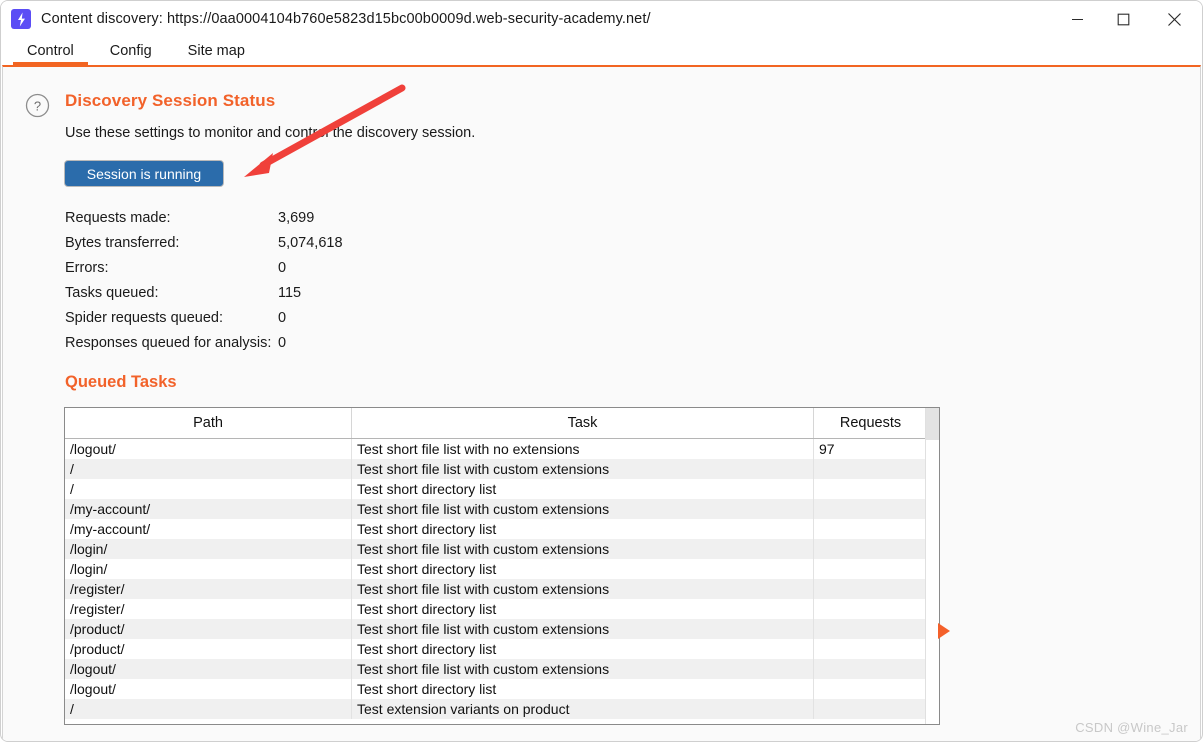 Image resolution: width=1203 pixels, height=742 pixels. Describe the element at coordinates (204, 292) in the screenshot. I see `stat-row: Tasks queued: 115` at that location.